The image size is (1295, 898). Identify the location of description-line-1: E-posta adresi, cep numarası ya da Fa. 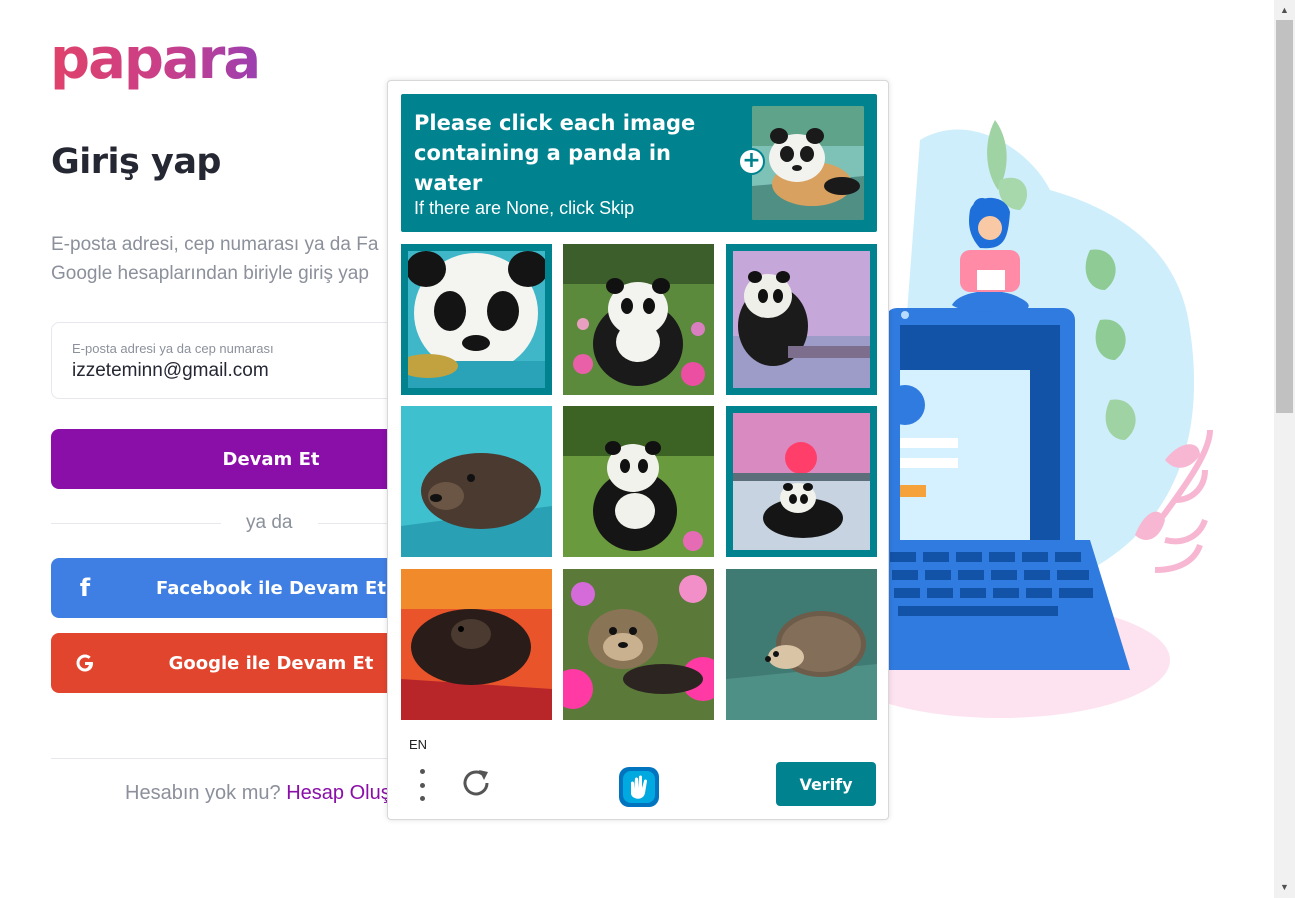
(215, 244).